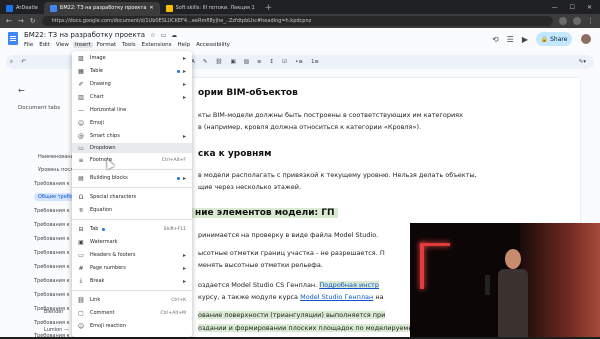  Describe the element at coordinates (284, 62) in the screenshot. I see `checklist-icon: ☑` at that location.